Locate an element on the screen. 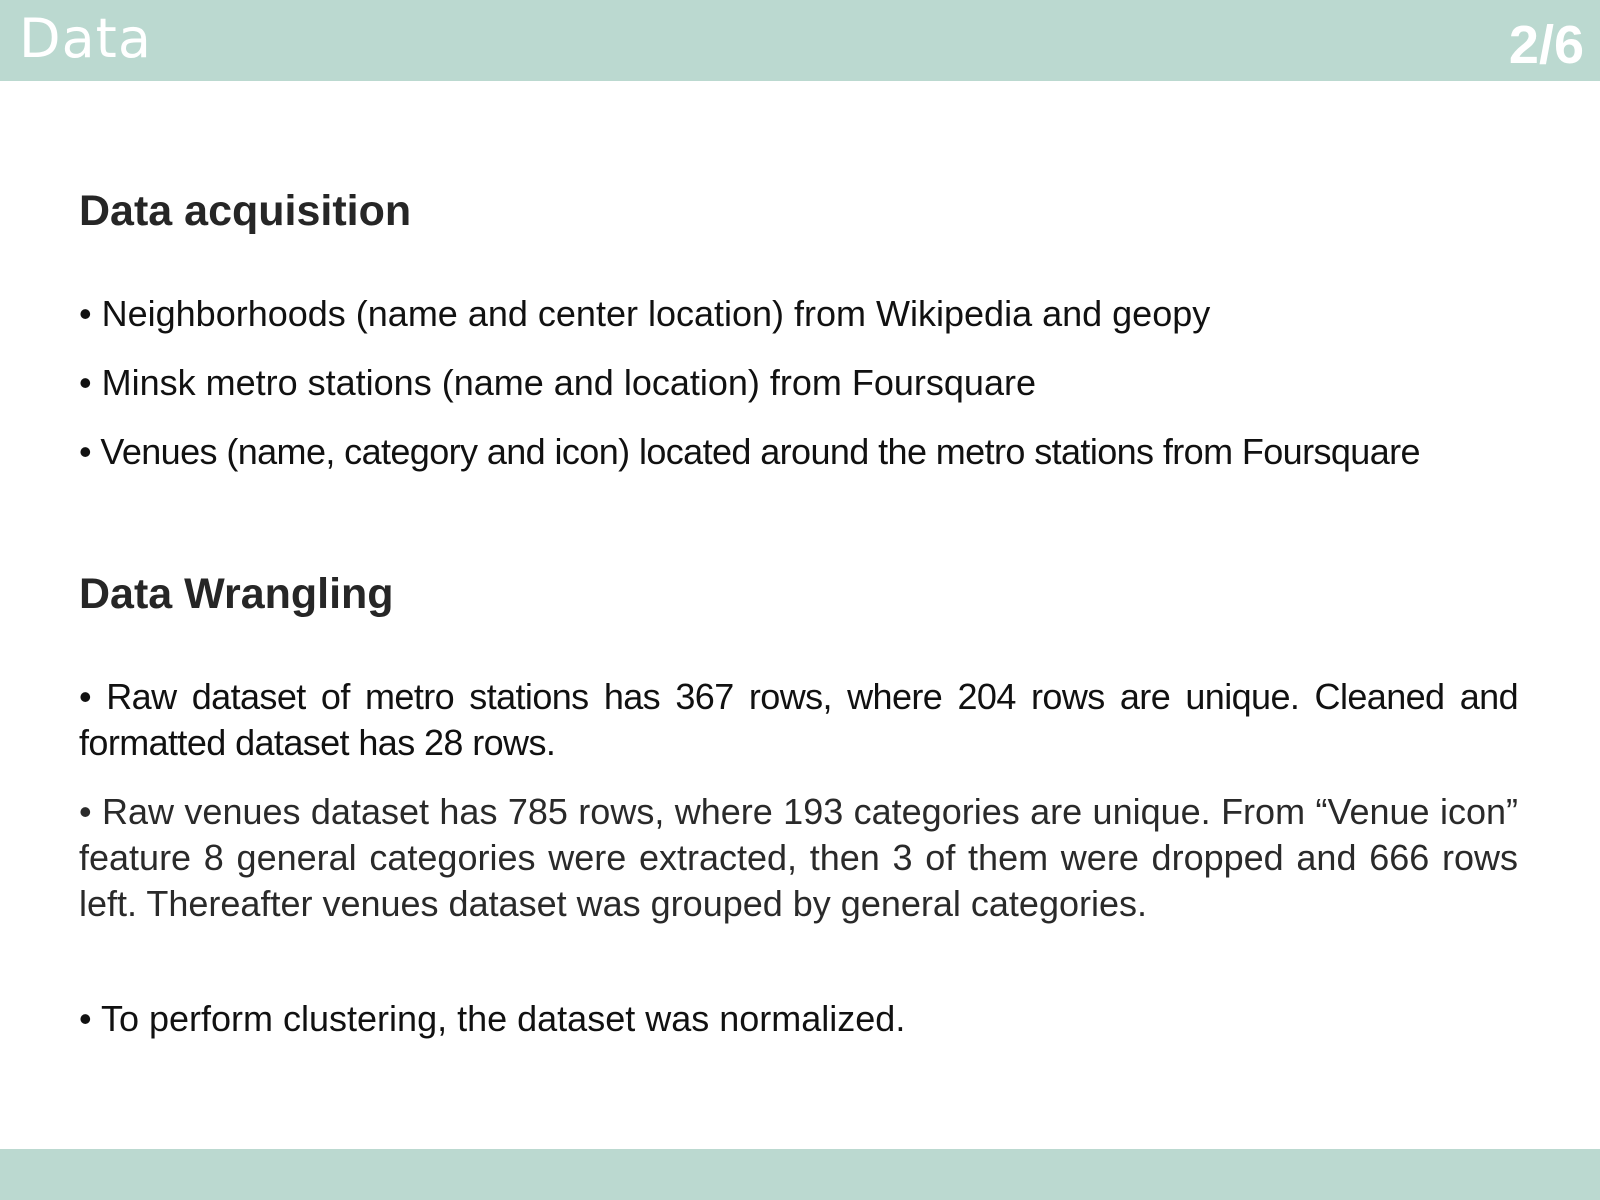 This screenshot has width=1600, height=1200. footer-bar is located at coordinates (800, 1174).